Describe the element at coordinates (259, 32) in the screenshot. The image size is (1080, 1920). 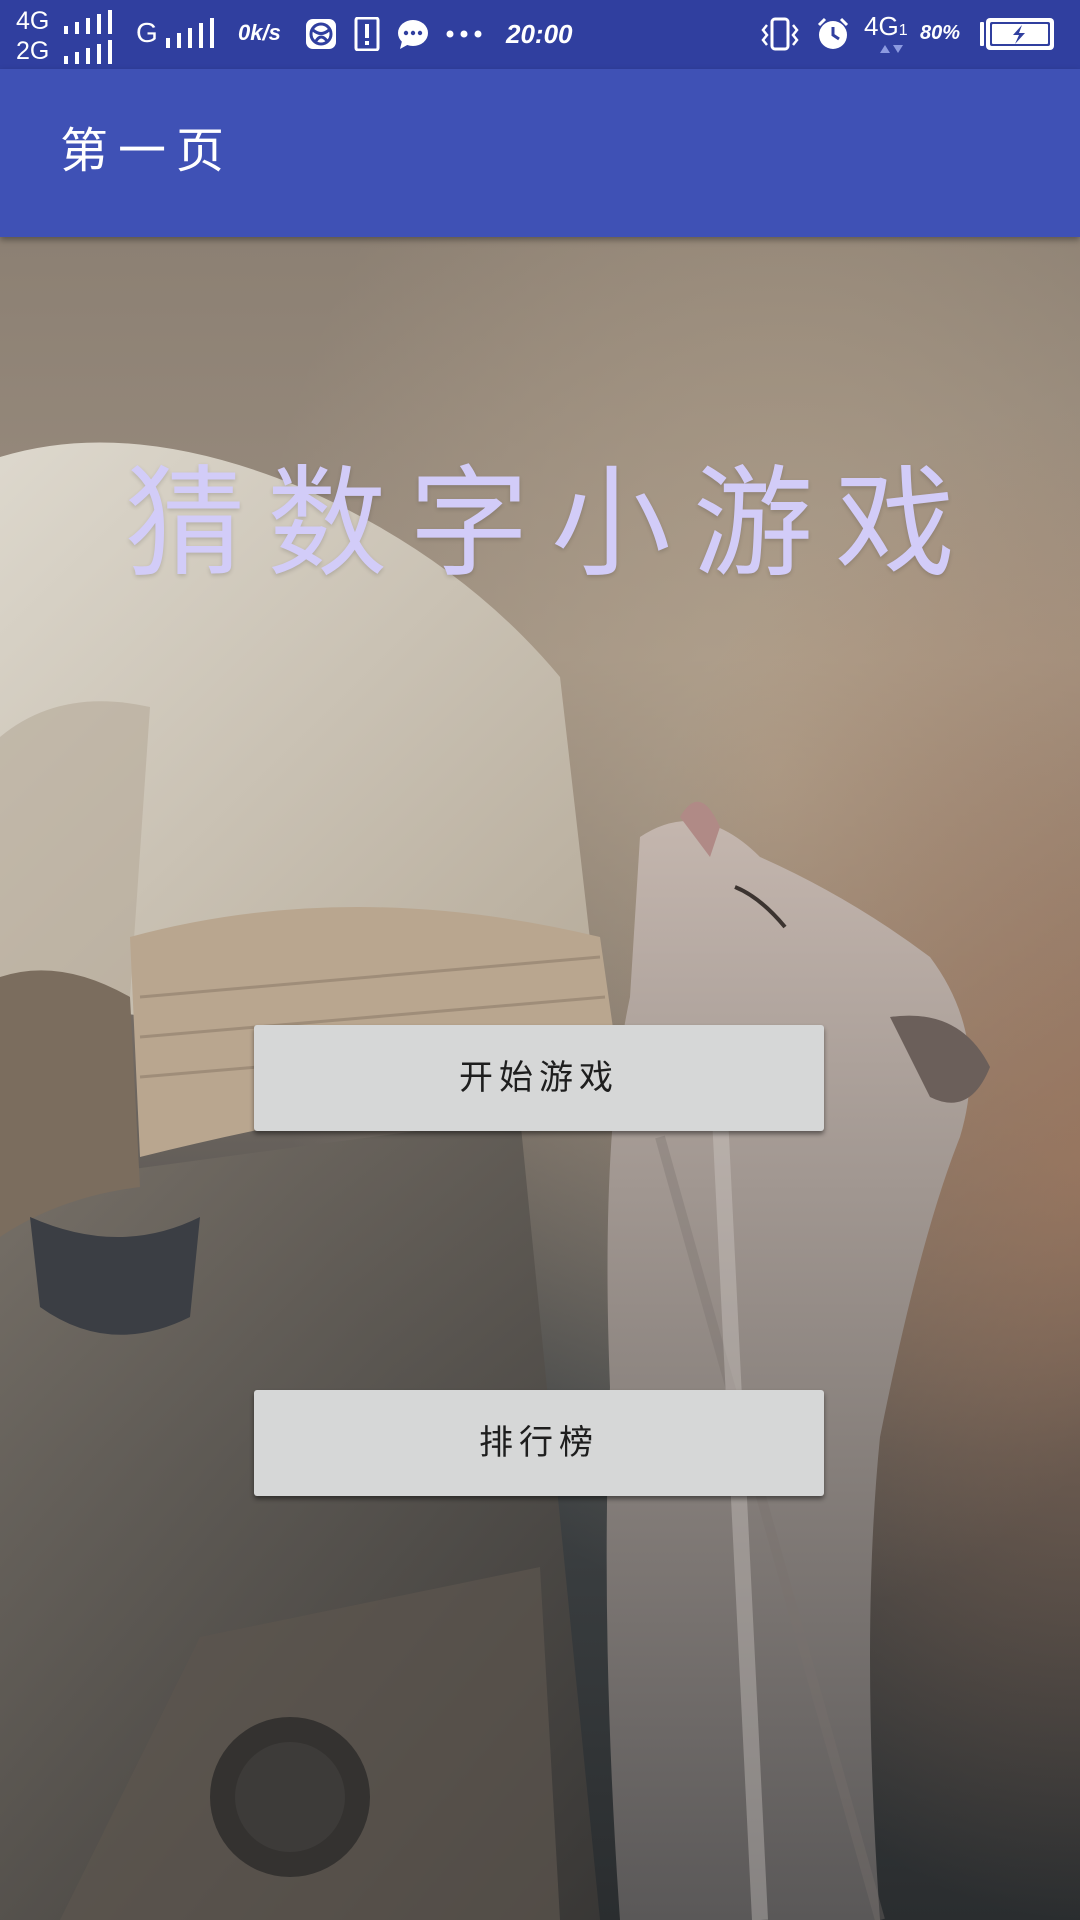
I see `network-speed: 0k/s` at that location.